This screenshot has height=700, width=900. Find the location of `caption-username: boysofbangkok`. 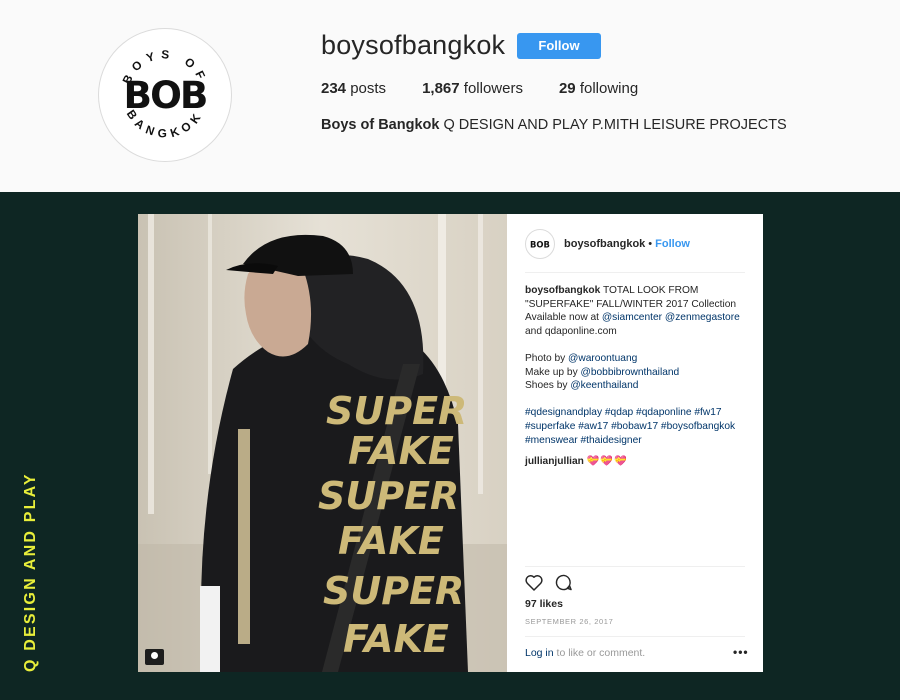

caption-username: boysofbangkok is located at coordinates (562, 290).